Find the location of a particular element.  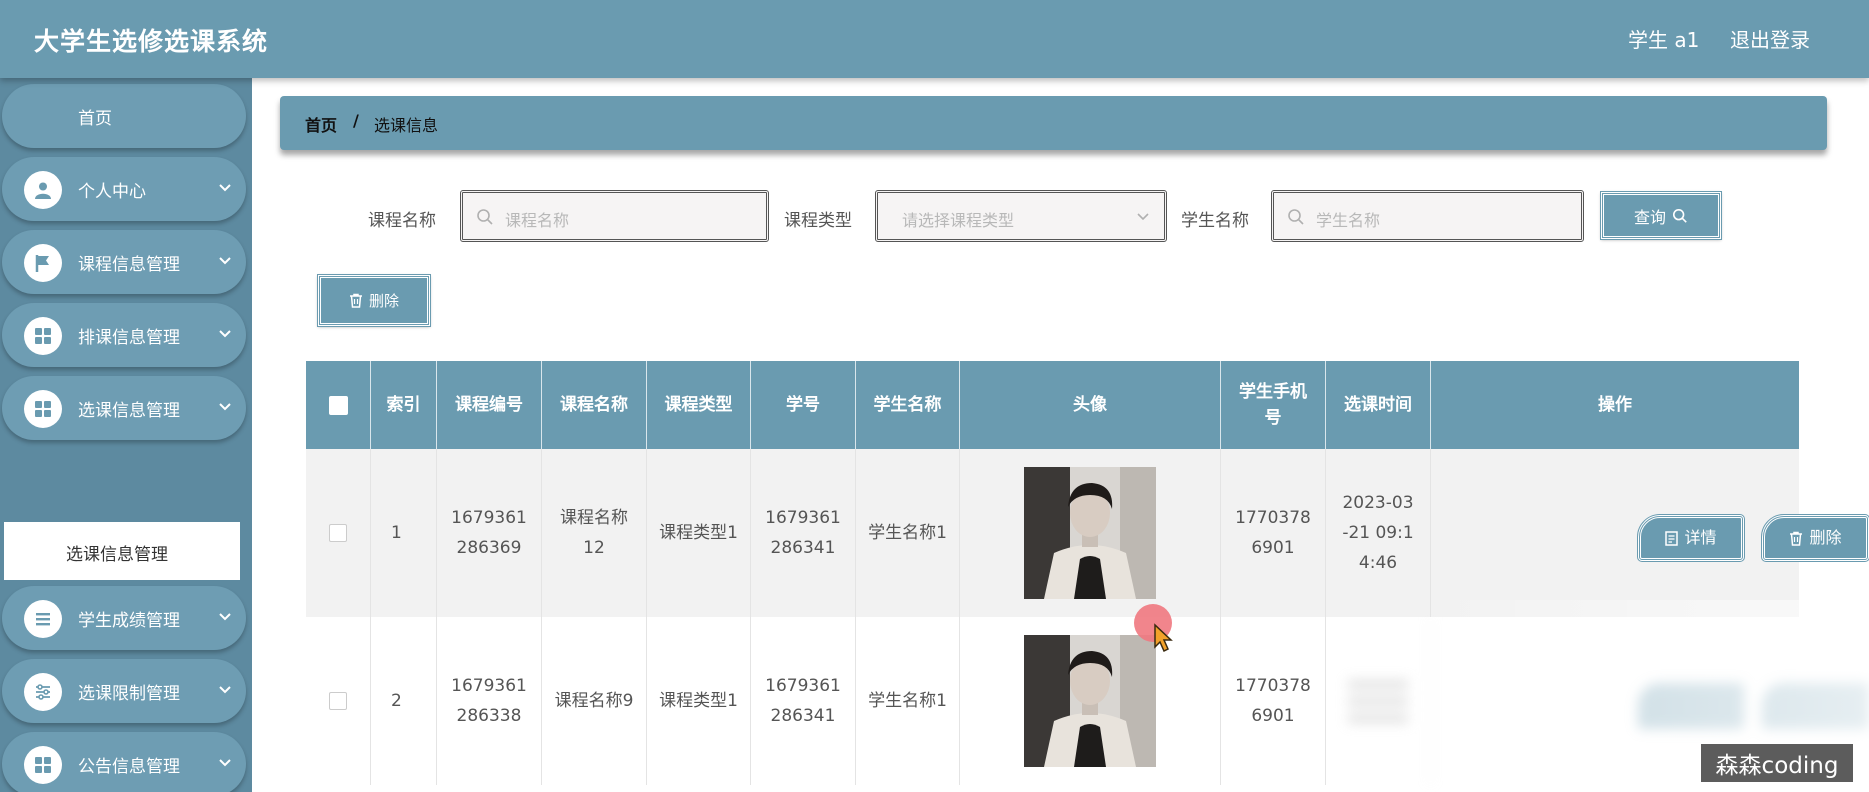

col-student-no: 学号 is located at coordinates (803, 405).